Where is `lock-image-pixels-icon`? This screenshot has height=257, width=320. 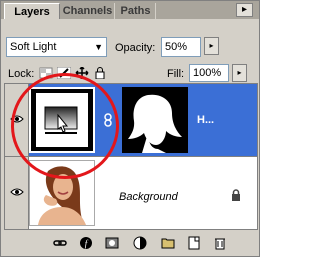
lock-image-pixels-icon is located at coordinates (64, 73).